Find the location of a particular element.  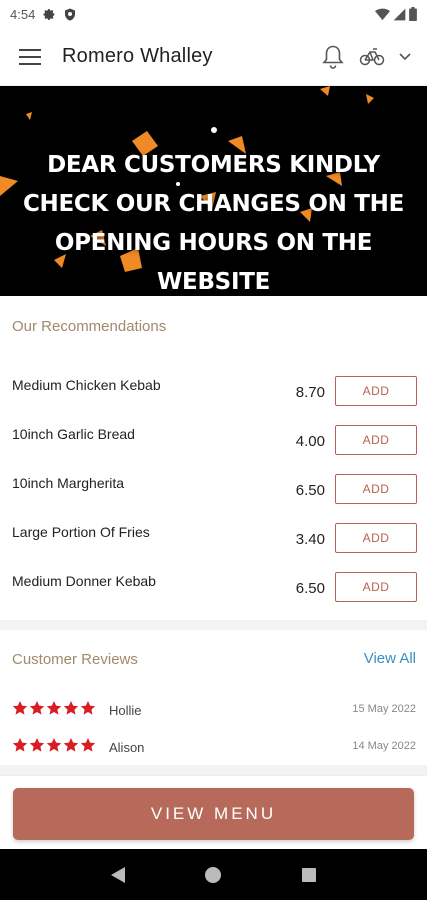

hamburger-menu-icon is located at coordinates (30, 57).